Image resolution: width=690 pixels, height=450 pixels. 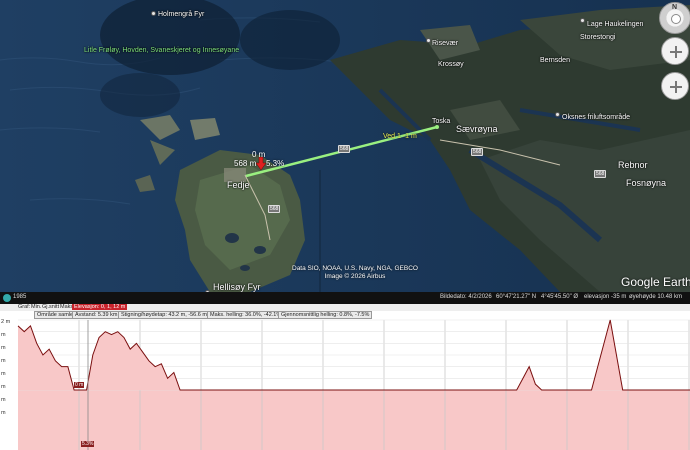 I want to click on place-label: Bernsden, so click(x=555, y=60).